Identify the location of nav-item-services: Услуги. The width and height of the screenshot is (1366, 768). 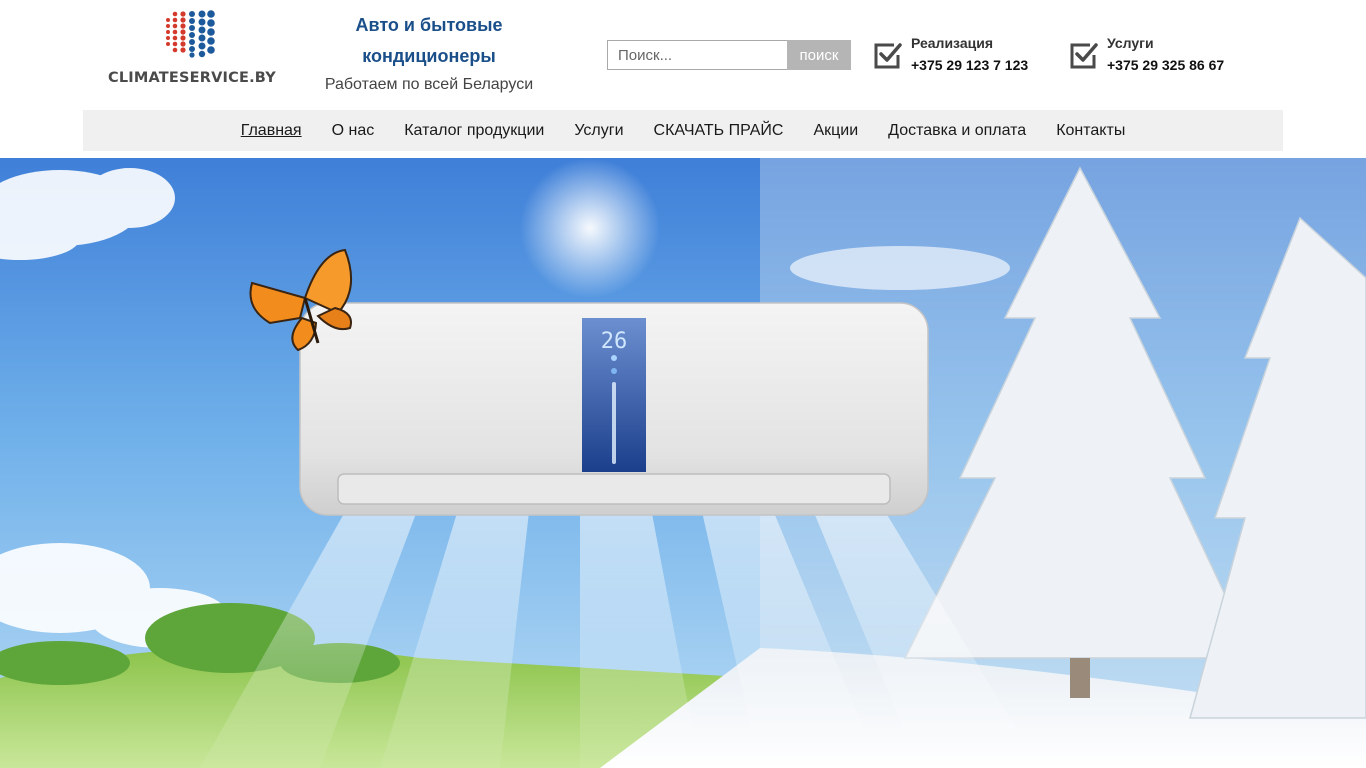
(598, 130).